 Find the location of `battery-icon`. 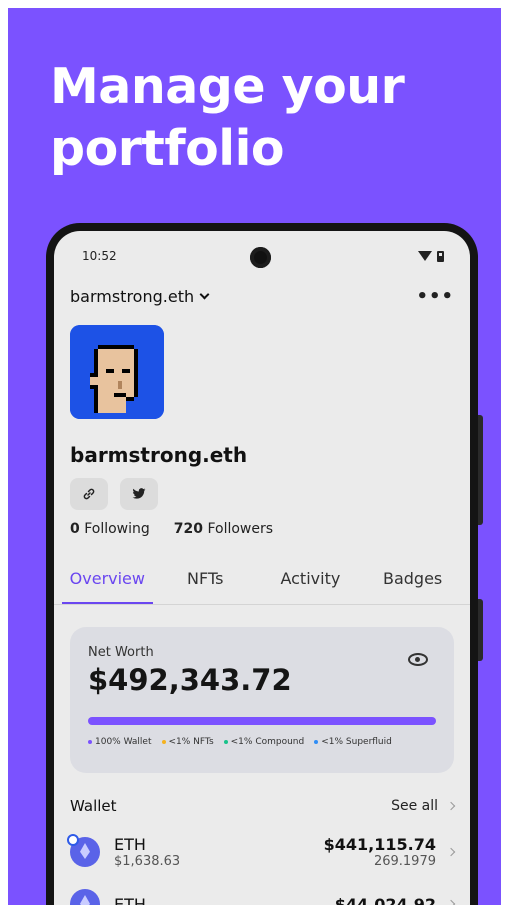

battery-icon is located at coordinates (440, 256).